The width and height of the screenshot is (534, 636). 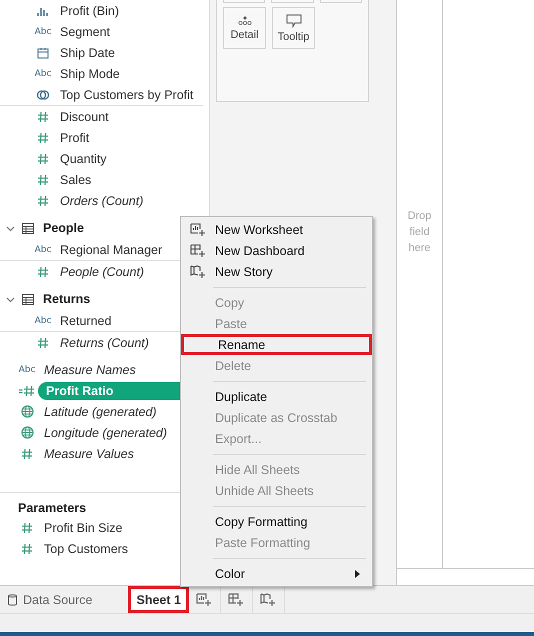 I want to click on menu-item: Copy Formatting, so click(x=276, y=521).